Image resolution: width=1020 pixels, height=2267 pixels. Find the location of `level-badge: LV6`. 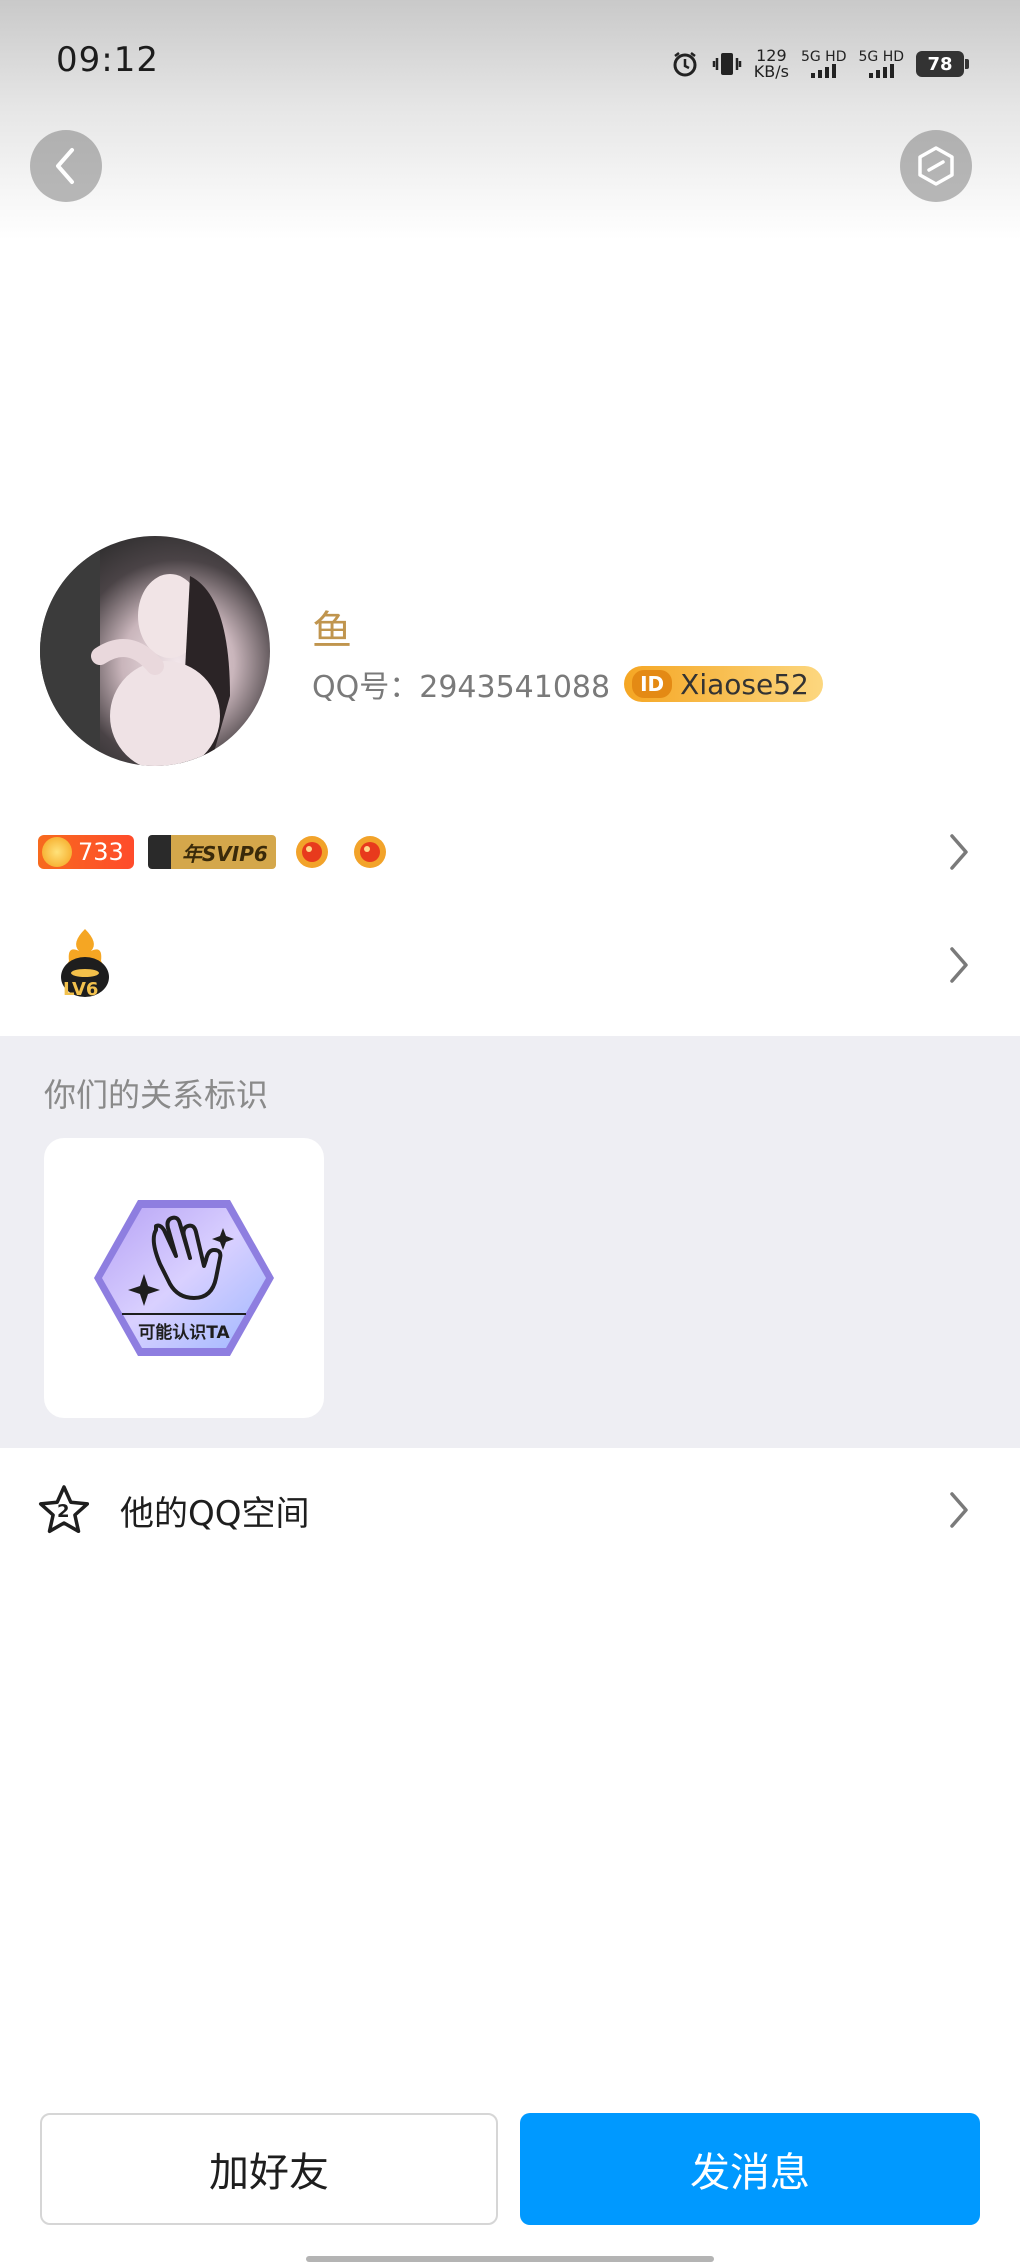

level-badge: LV6 is located at coordinates (85, 965).